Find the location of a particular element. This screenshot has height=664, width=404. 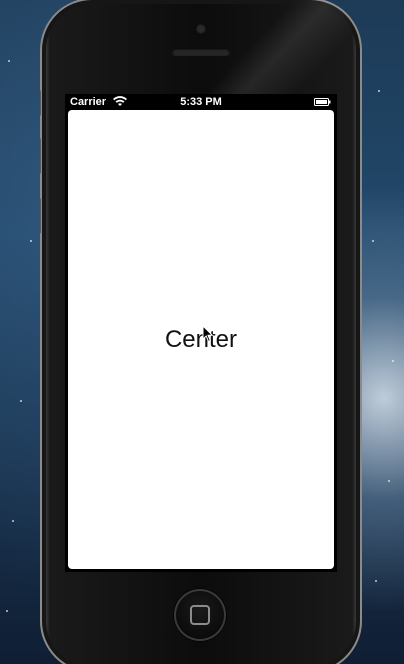

mouse-pointer-icon is located at coordinates (208, 334).